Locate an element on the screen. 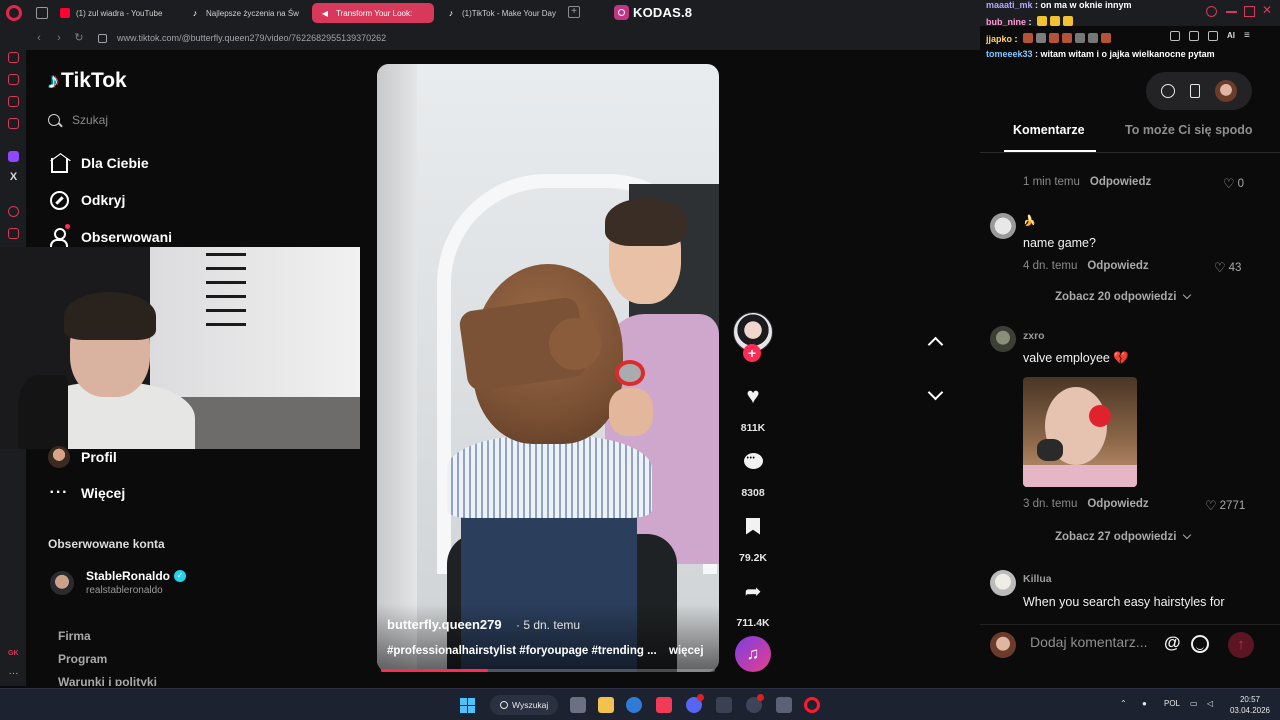 The width and height of the screenshot is (1280, 720). edge-icon is located at coordinates (634, 705).